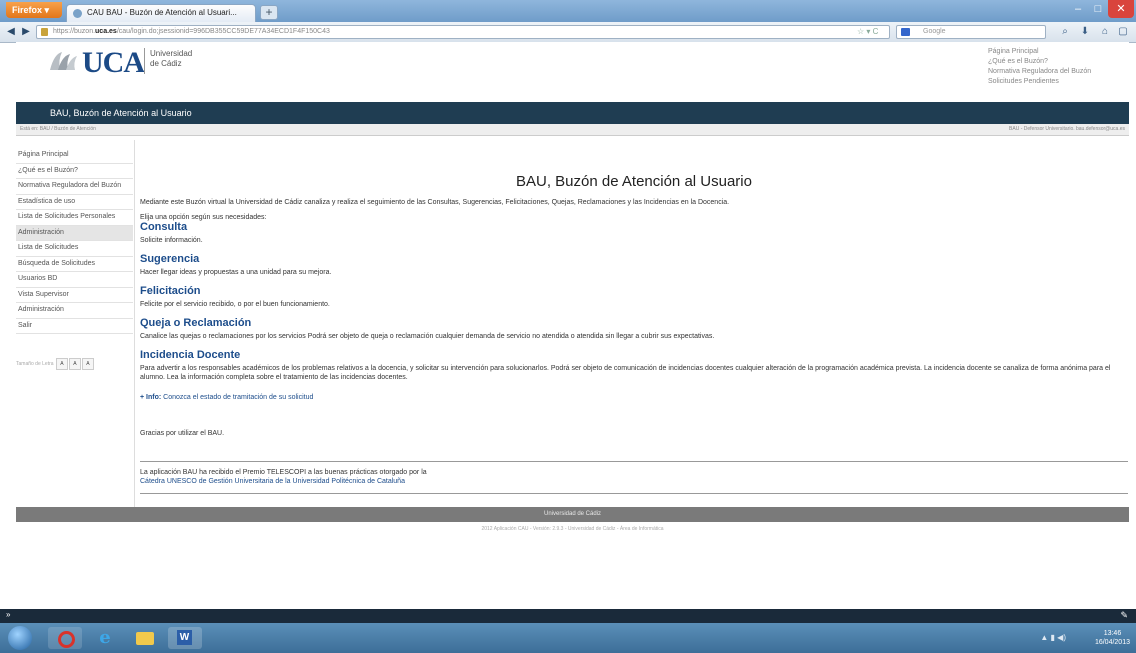 Image resolution: width=1136 pixels, height=653 pixels. Describe the element at coordinates (65, 638) in the screenshot. I see `opera-taskbar-icon` at that location.